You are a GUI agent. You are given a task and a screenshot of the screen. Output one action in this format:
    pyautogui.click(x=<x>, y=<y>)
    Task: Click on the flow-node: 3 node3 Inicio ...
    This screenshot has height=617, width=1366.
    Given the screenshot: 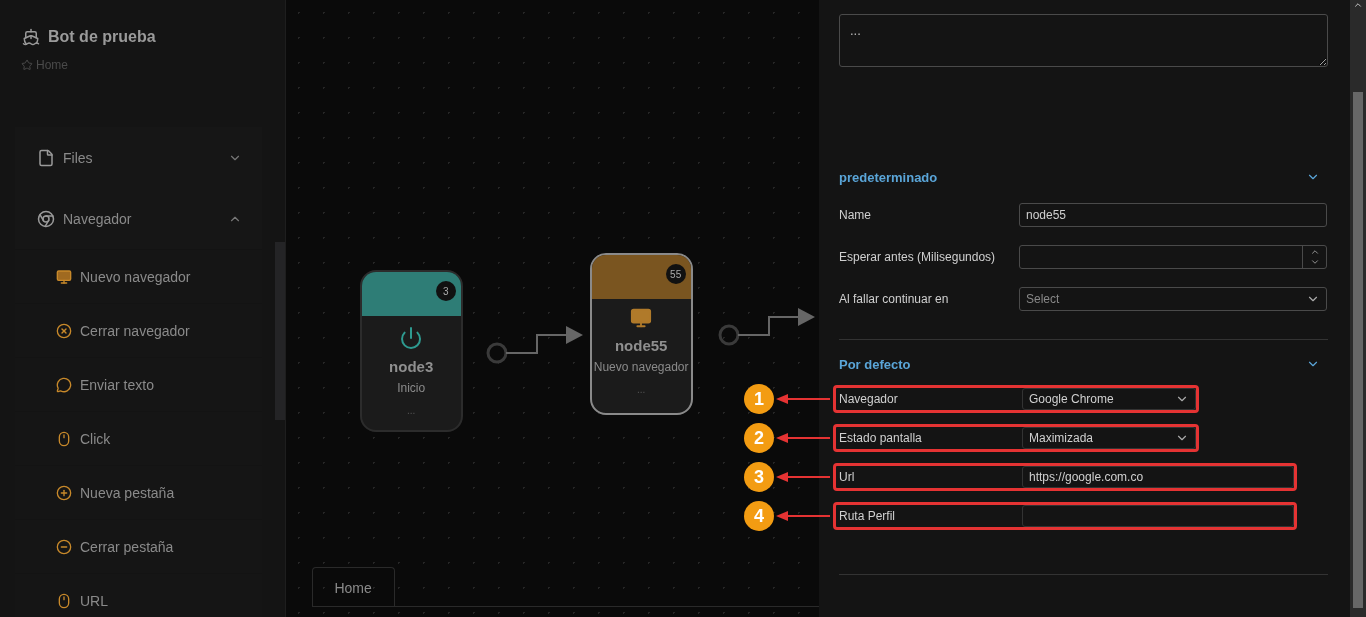 What is the action you would take?
    pyautogui.click(x=411, y=351)
    